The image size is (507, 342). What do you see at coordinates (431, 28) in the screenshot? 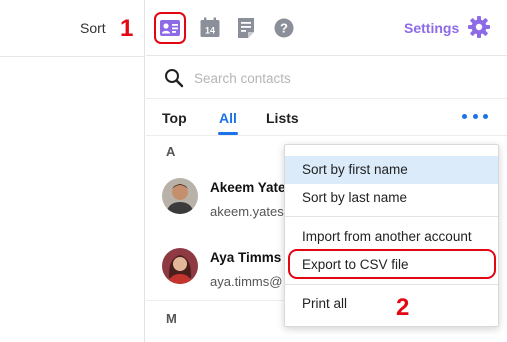
I see `settings-link: Settings` at bounding box center [431, 28].